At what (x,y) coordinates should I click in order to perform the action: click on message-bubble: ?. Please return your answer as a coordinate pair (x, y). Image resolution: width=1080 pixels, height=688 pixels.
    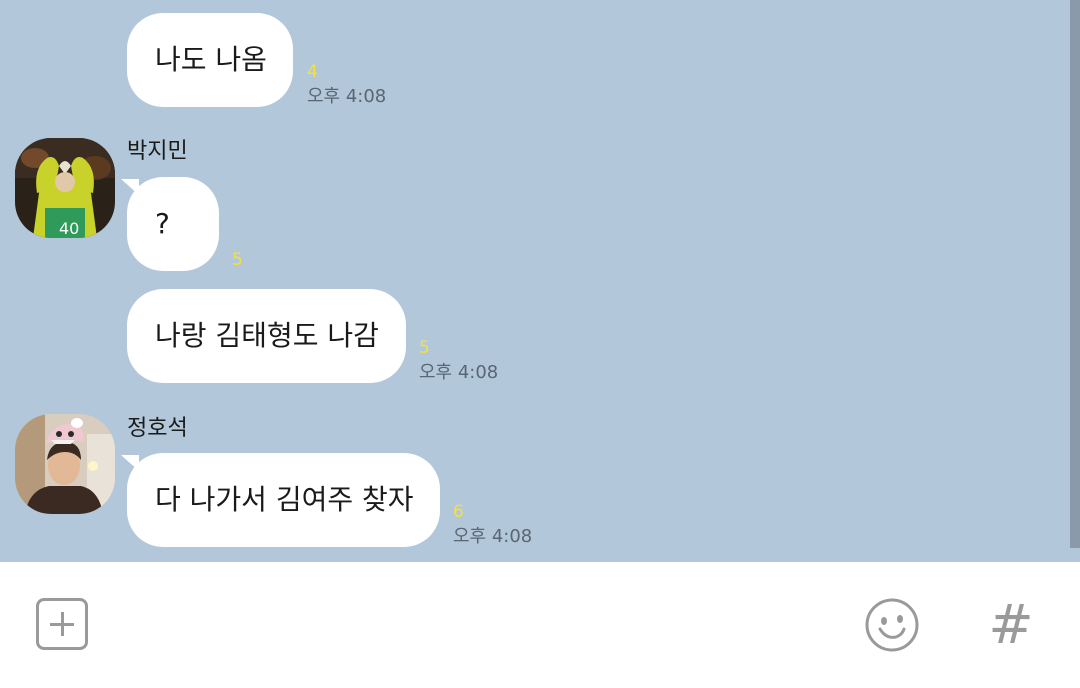
    Looking at the image, I should click on (173, 224).